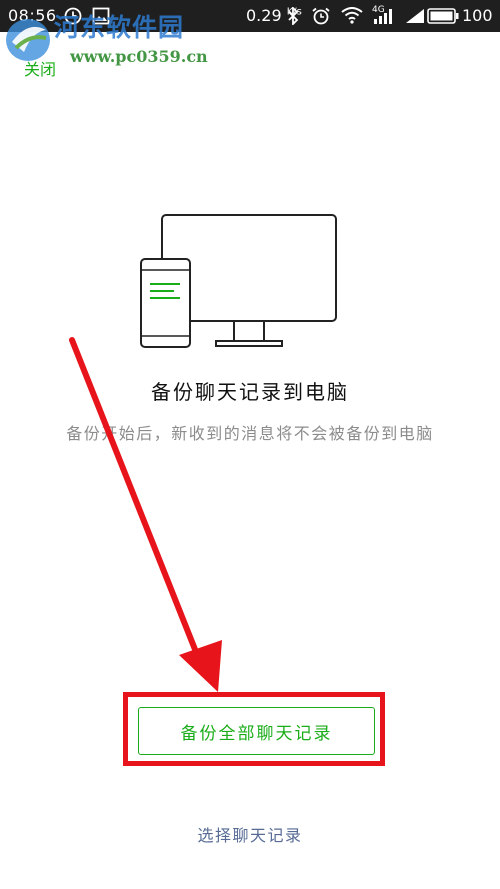 Image resolution: width=500 pixels, height=889 pixels. Describe the element at coordinates (165, 303) in the screenshot. I see `phone-icon` at that location.